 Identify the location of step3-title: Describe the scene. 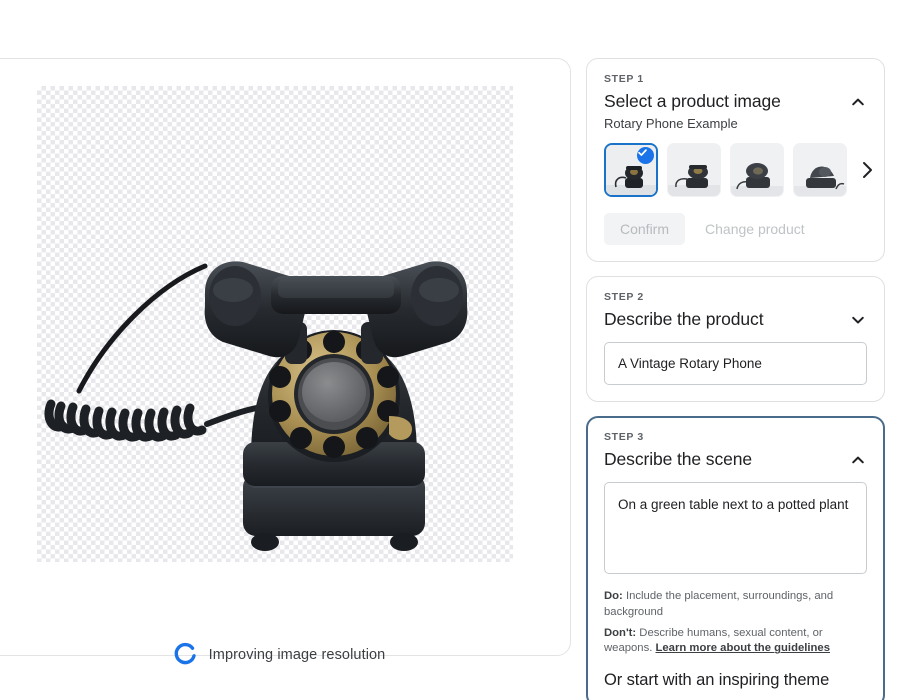
(678, 459).